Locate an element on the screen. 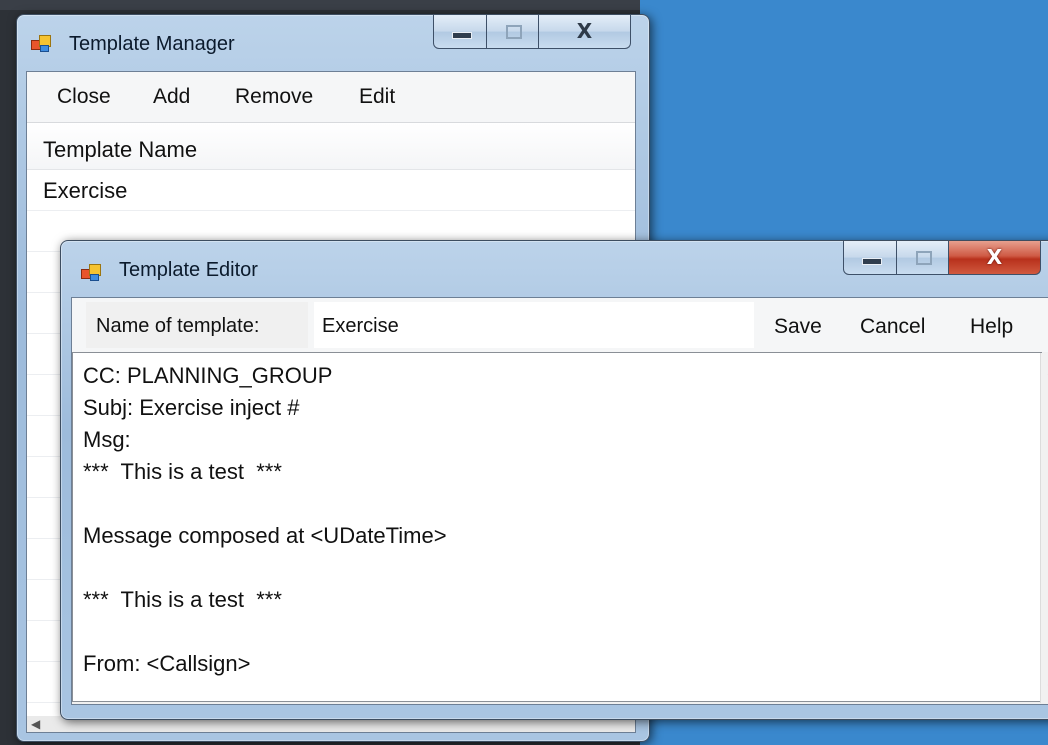 This screenshot has height=745, width=1048. template-name-value: Exercise is located at coordinates (360, 326).